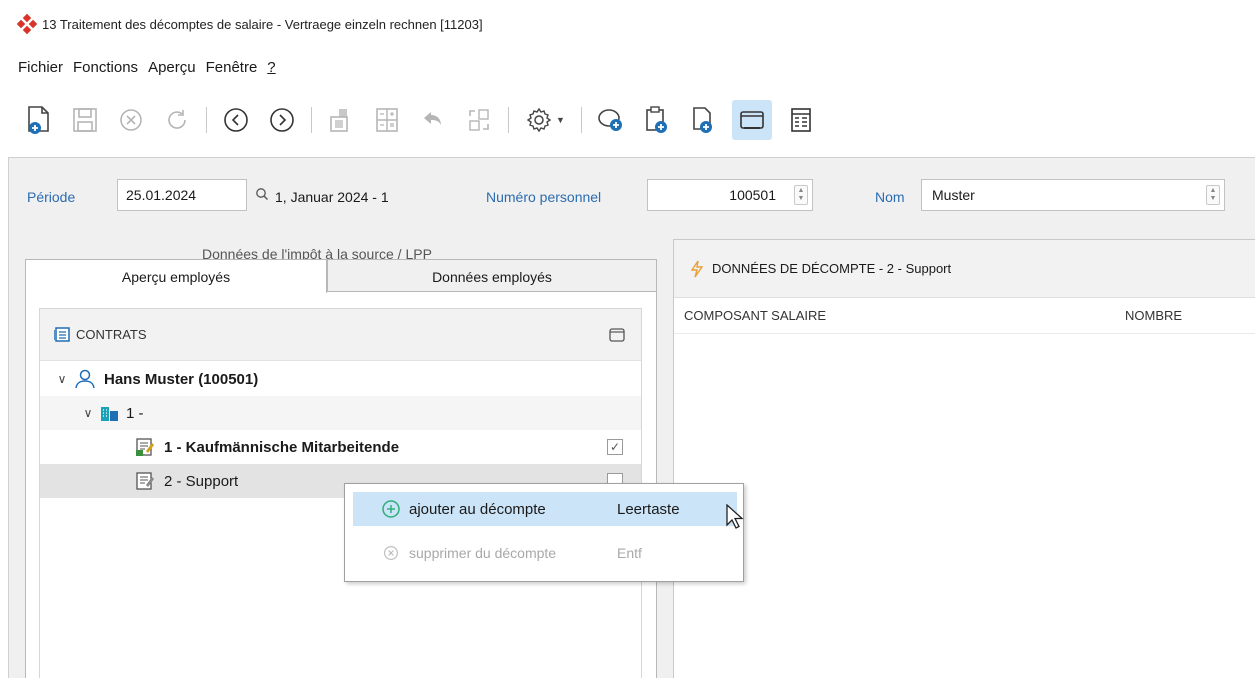 The height and width of the screenshot is (678, 1255). I want to click on previous-button, so click(236, 120).